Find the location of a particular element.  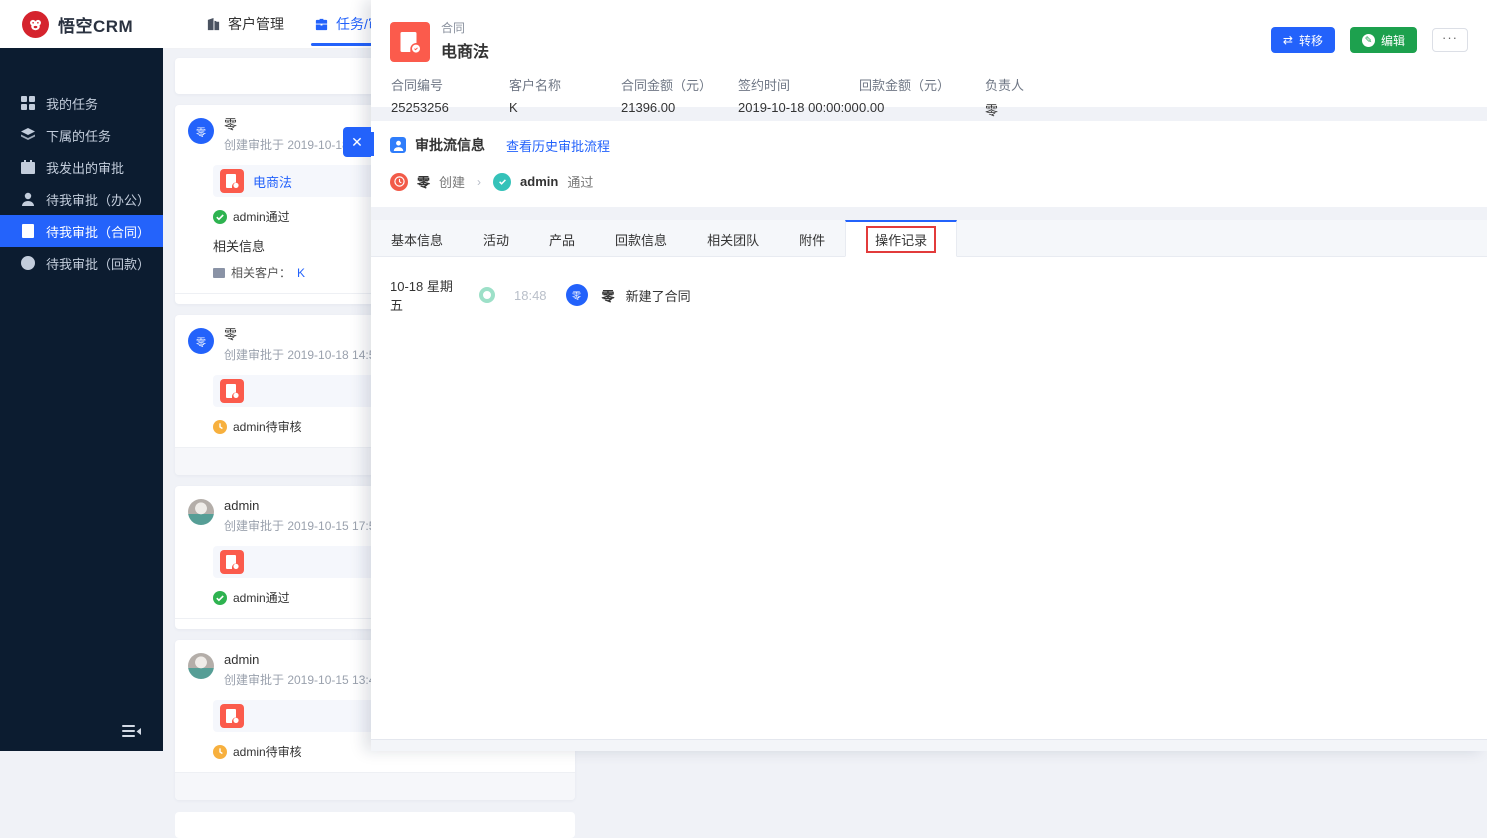

field-contract-amount: 合同金额（元） 21396.00 is located at coordinates (667, 96).